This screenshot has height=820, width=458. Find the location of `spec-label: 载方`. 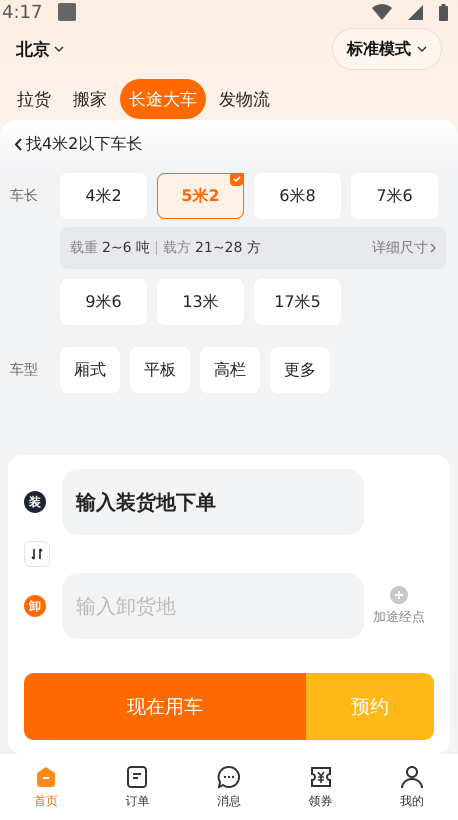

spec-label: 载方 is located at coordinates (177, 248).